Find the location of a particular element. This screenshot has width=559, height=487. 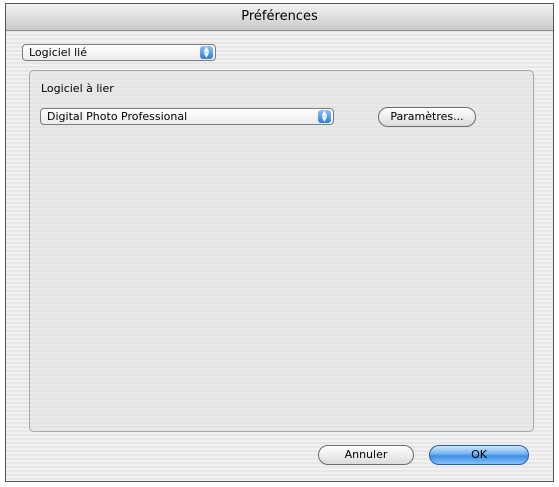

software-select: Digital Photo Professional ▲ ▼ is located at coordinates (187, 116).